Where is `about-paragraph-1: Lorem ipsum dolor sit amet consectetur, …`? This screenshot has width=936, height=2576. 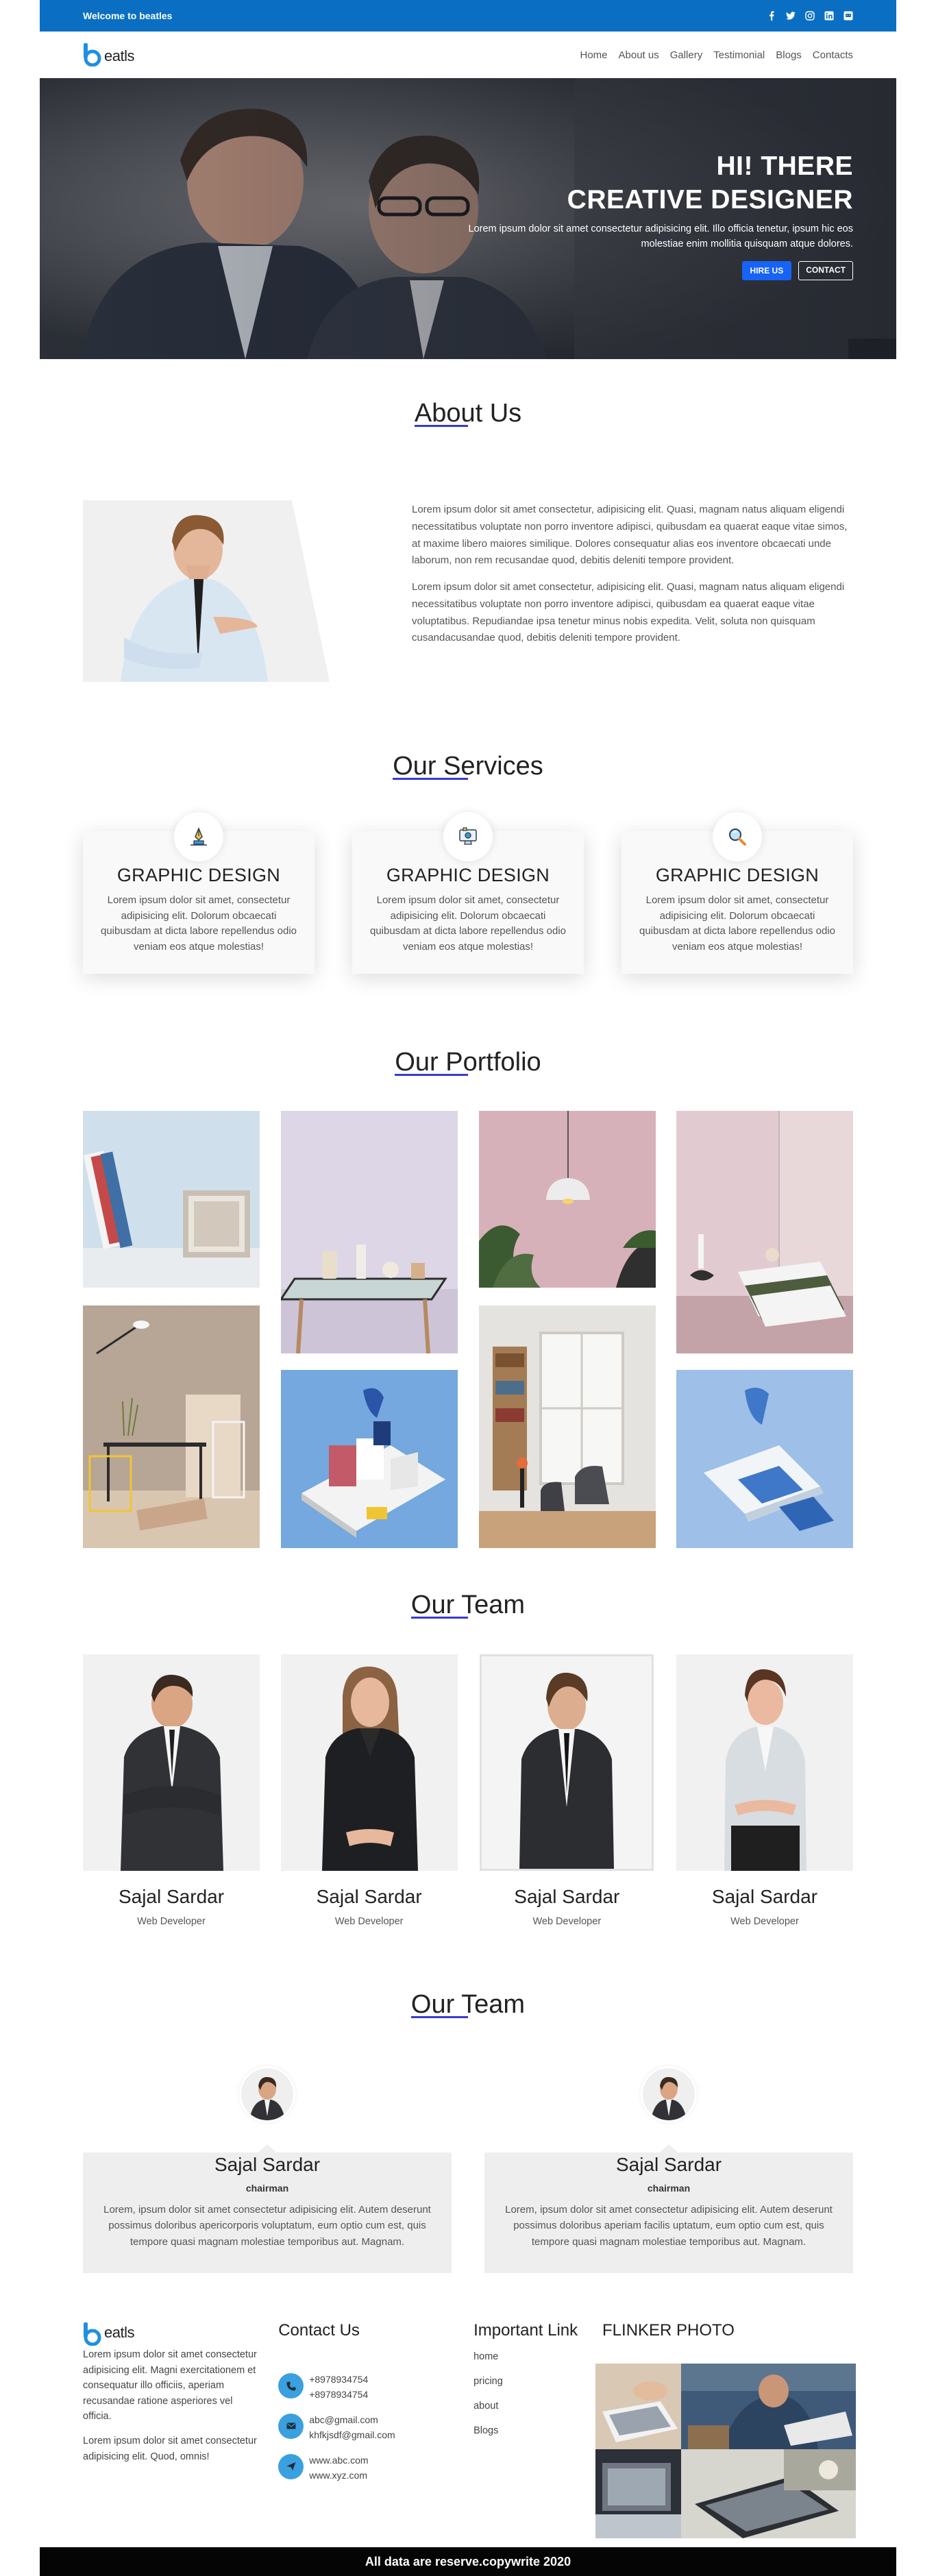 about-paragraph-1: Lorem ipsum dolor sit amet consectetur, … is located at coordinates (630, 536).